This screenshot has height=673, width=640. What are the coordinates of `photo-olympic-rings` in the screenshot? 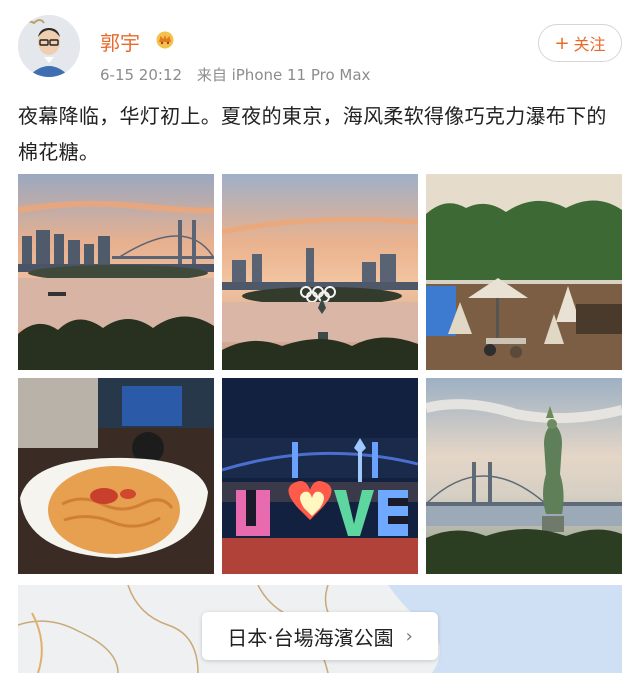 It's located at (320, 272).